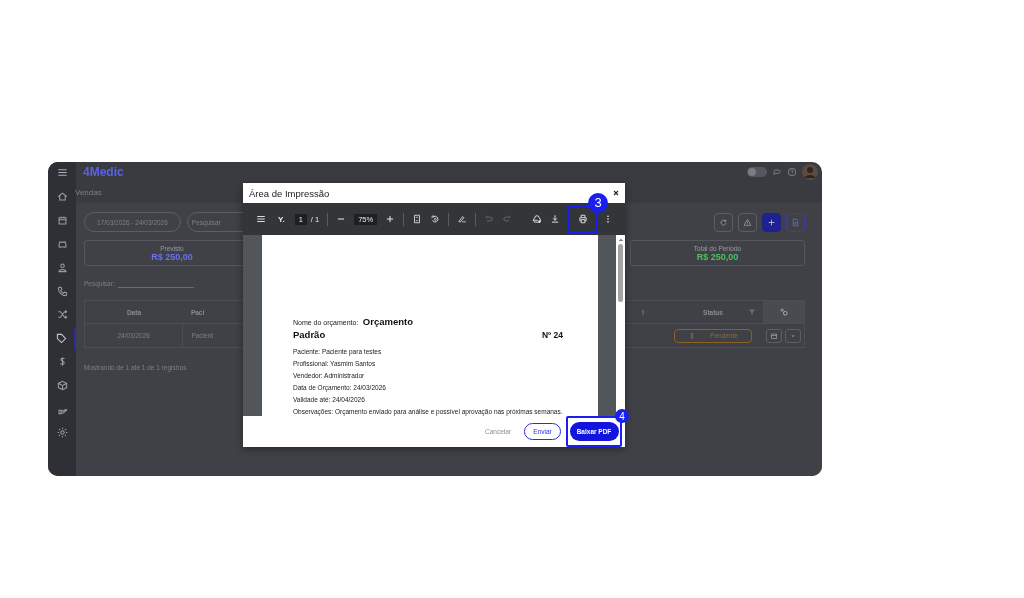 This screenshot has width=1024, height=598. I want to click on breadcrumb: Vendas, so click(88, 192).